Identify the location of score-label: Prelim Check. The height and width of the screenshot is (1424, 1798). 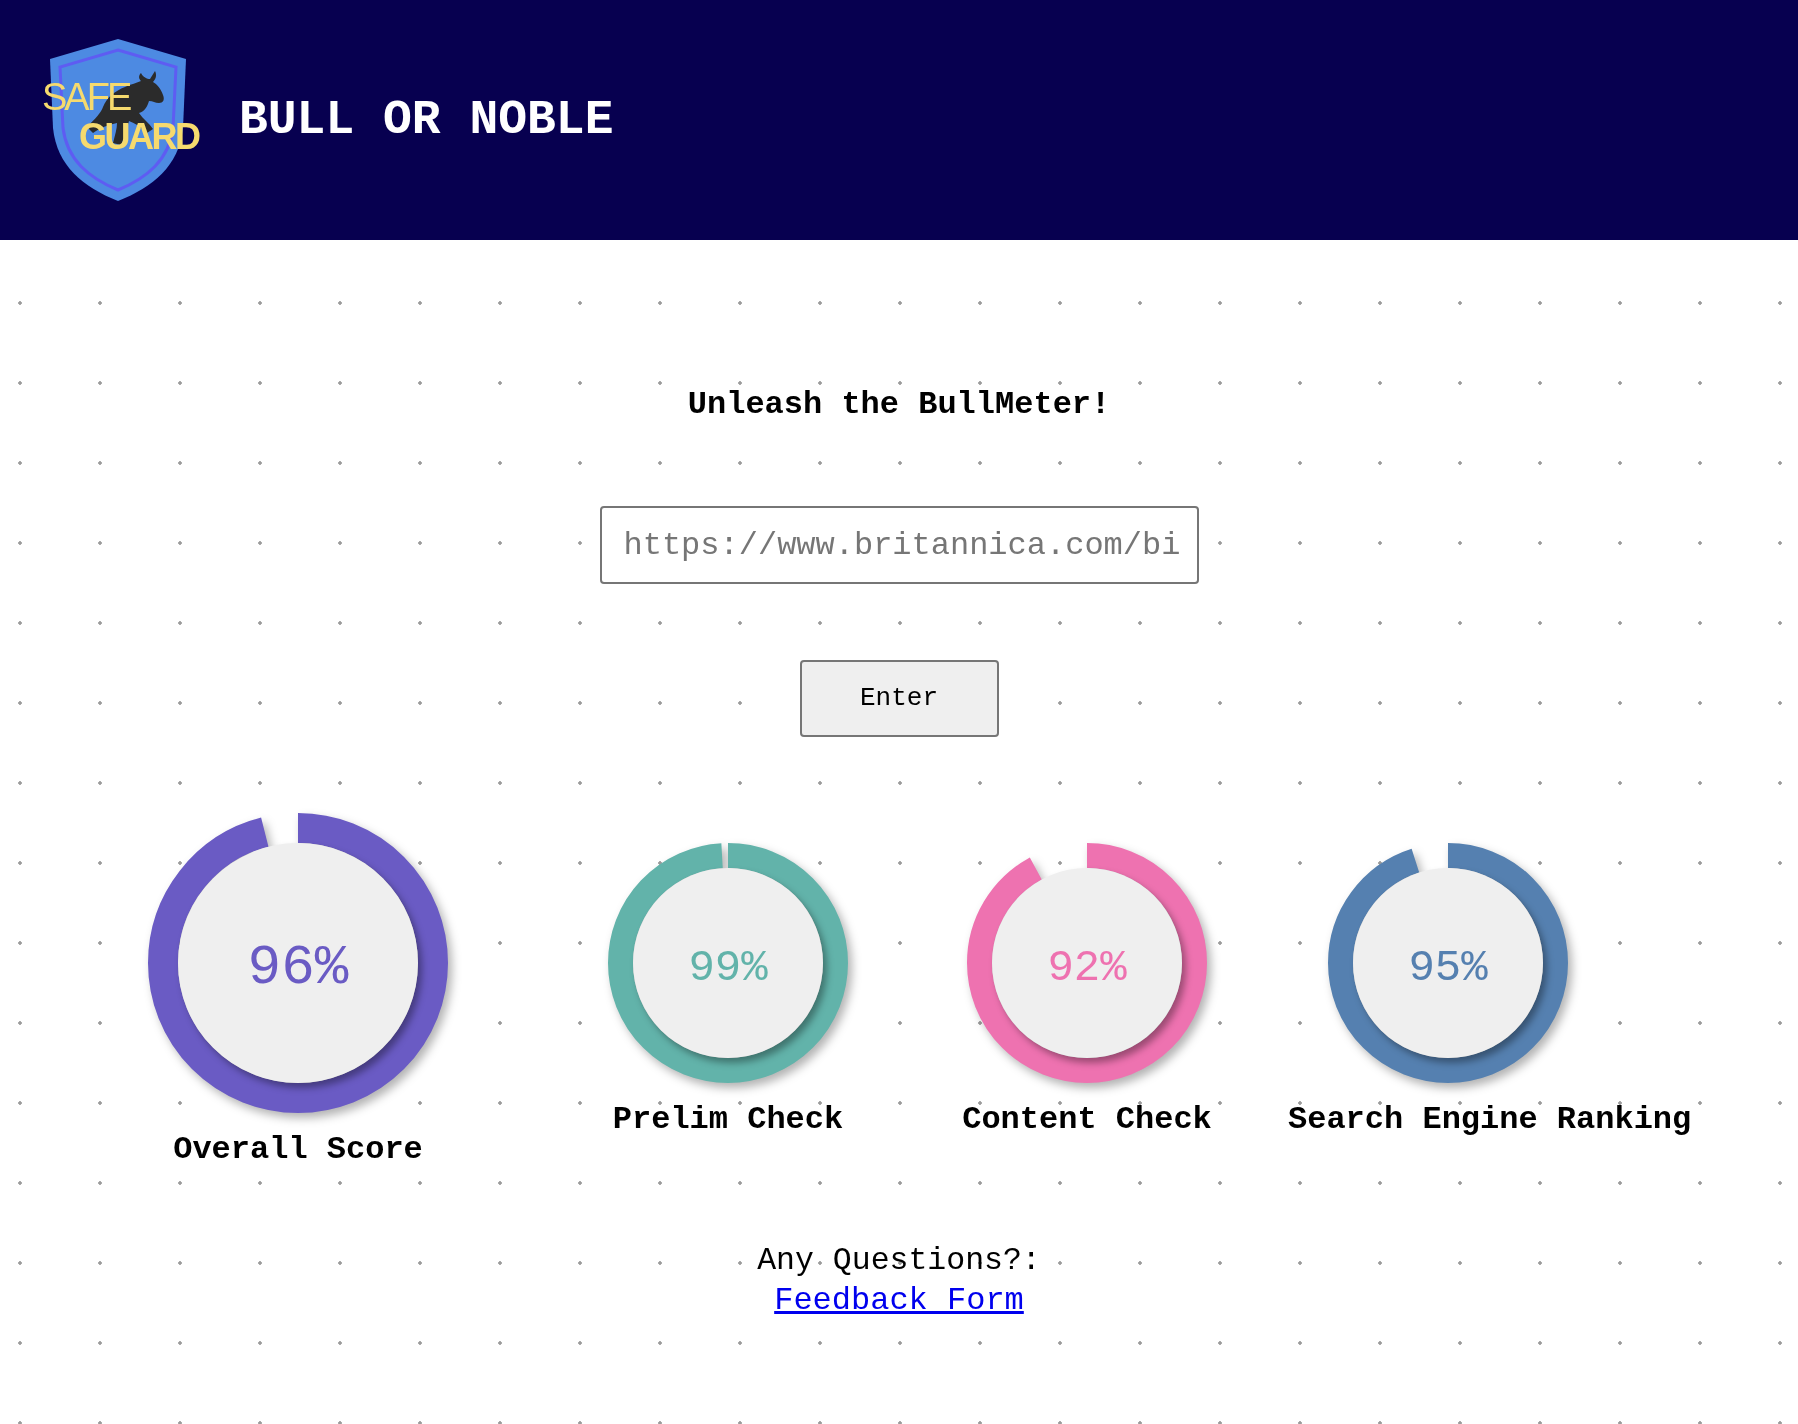
(728, 1120).